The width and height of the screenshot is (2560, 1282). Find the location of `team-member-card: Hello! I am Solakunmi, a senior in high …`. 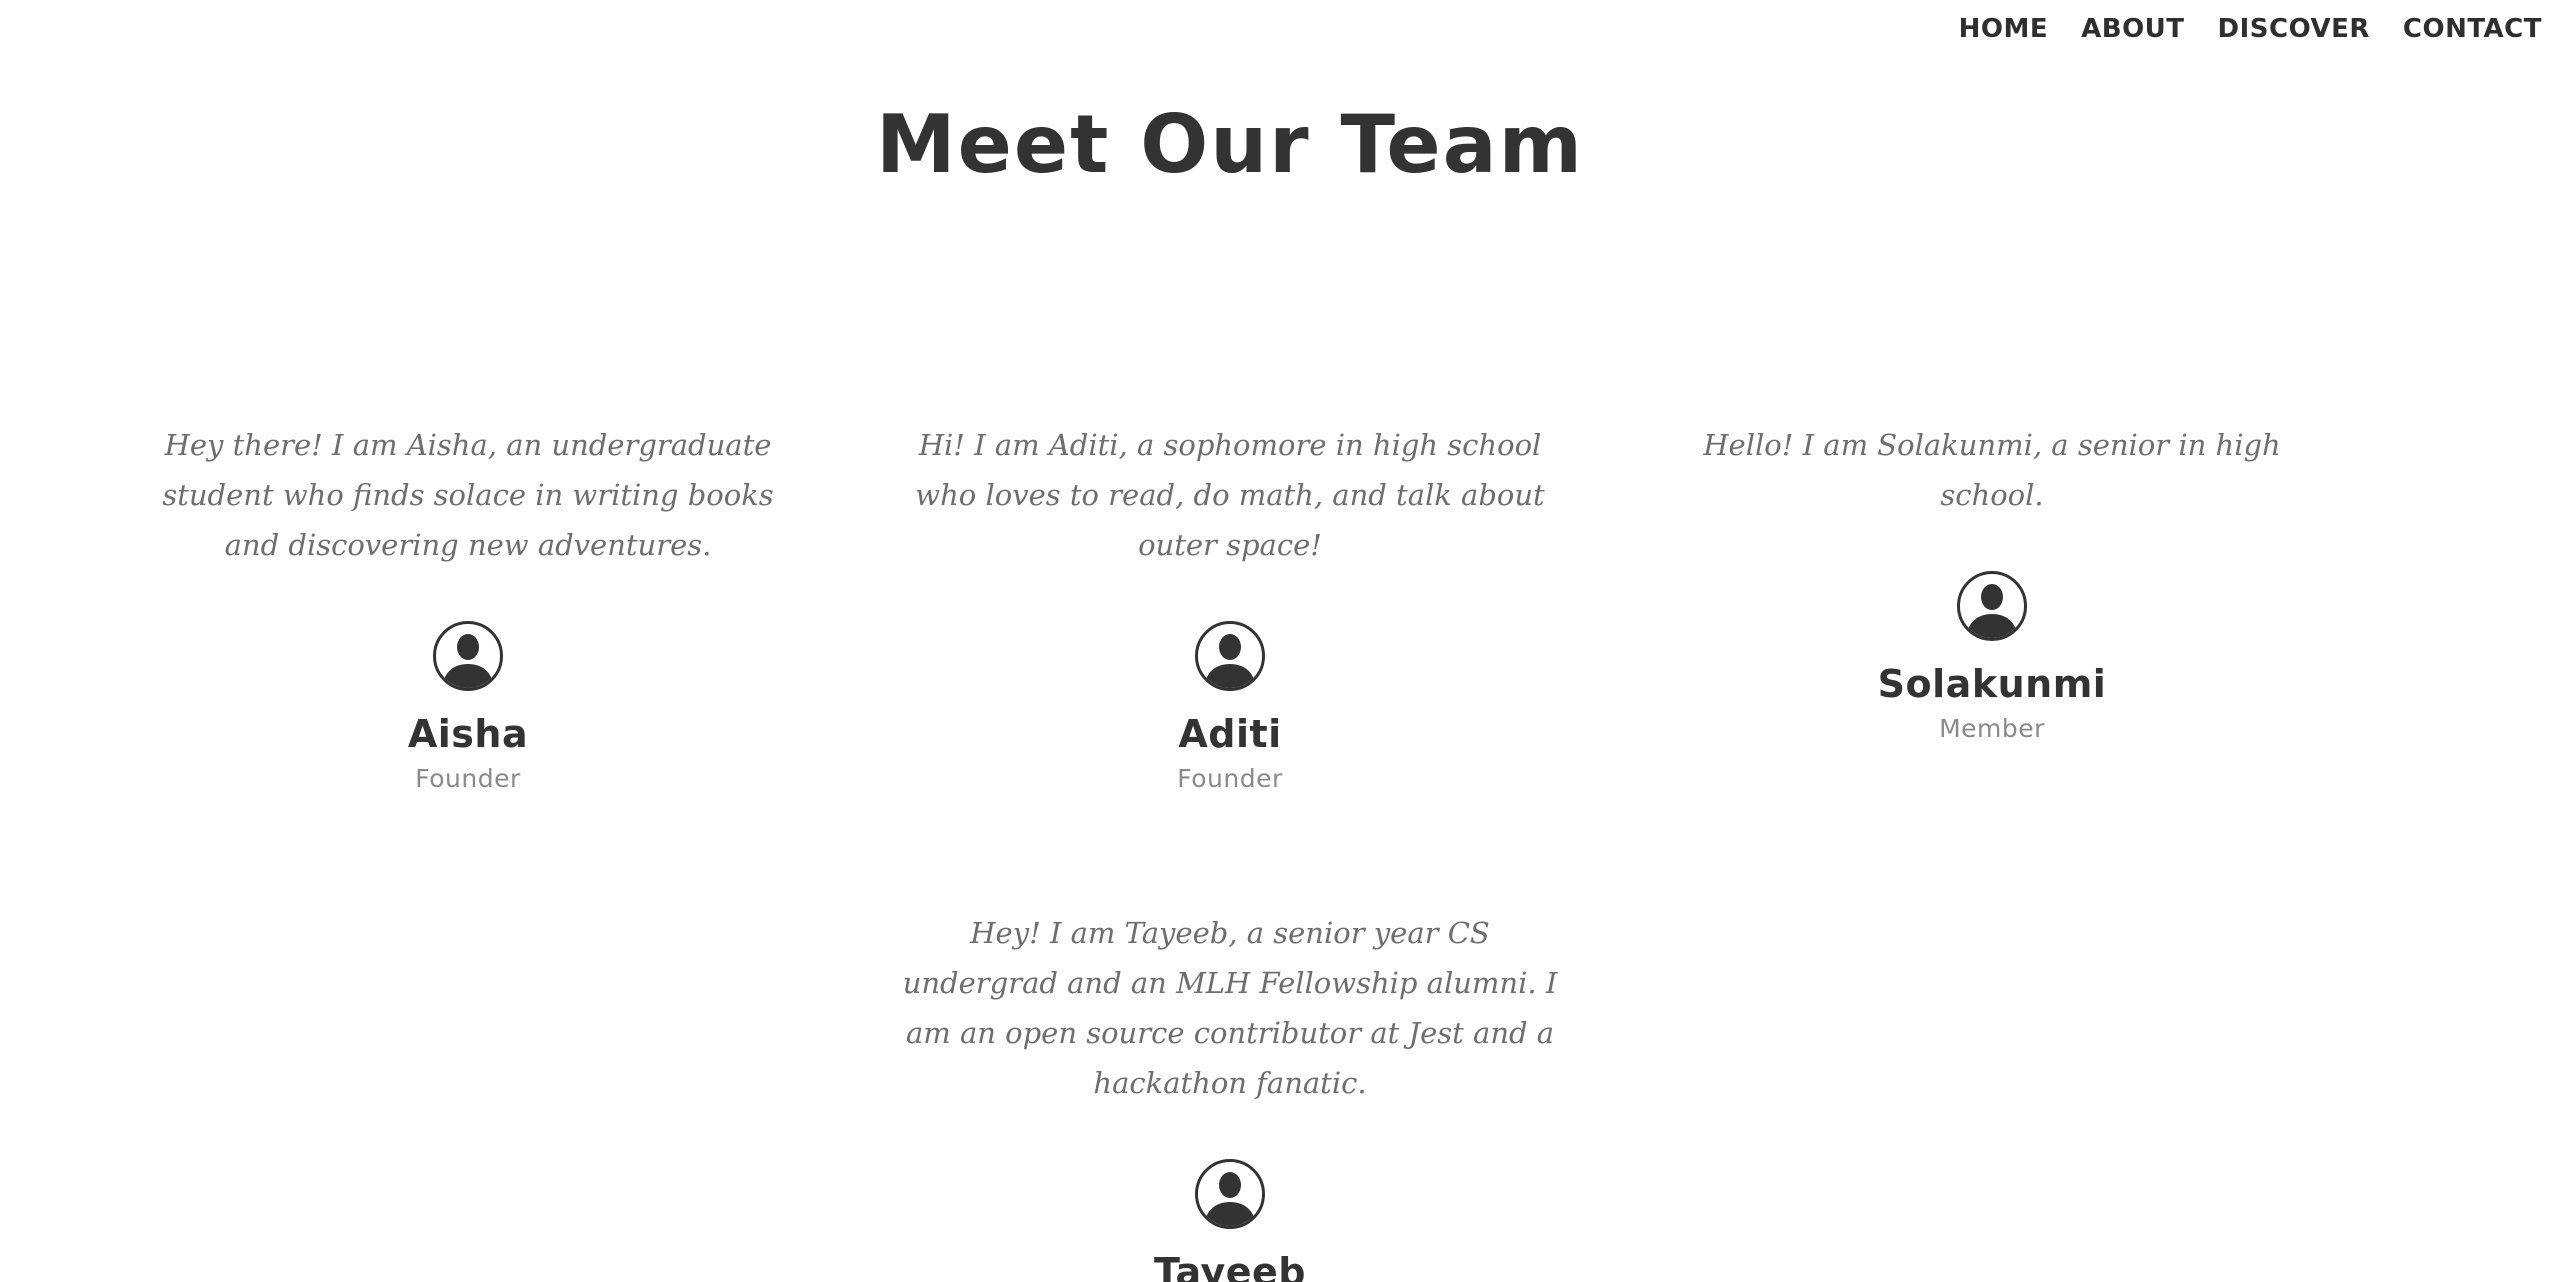

team-member-card: Hello! I am Solakunmi, a senior in high … is located at coordinates (1992, 581).